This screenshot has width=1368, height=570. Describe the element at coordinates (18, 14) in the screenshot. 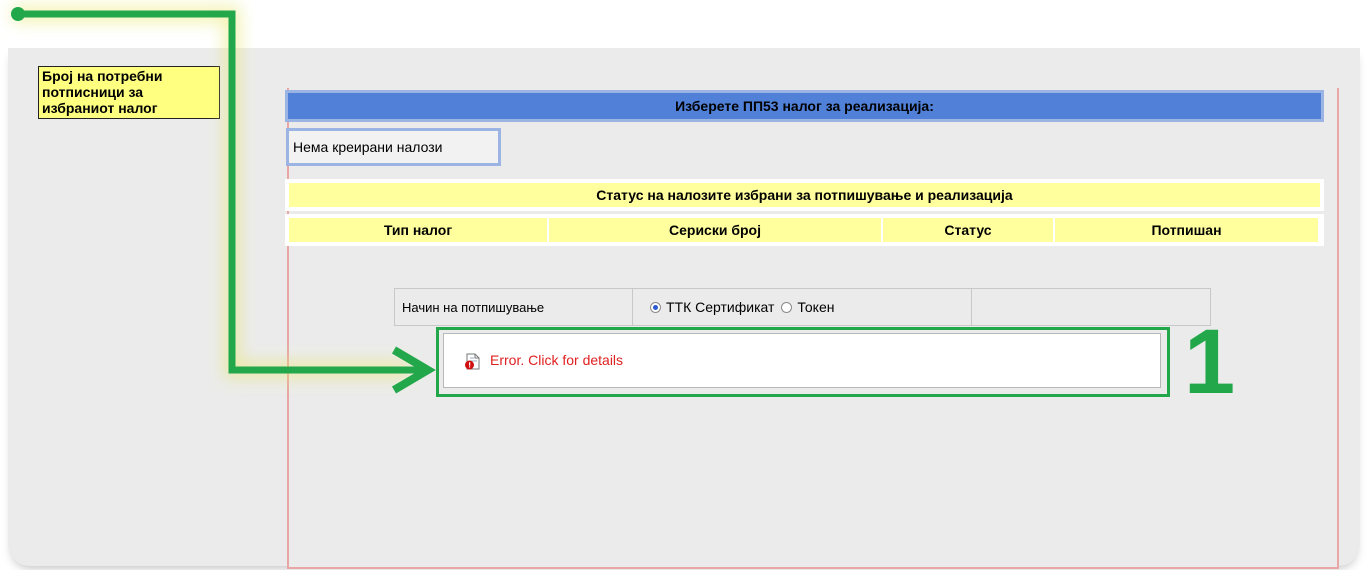

I see `arrow-start-dot` at that location.